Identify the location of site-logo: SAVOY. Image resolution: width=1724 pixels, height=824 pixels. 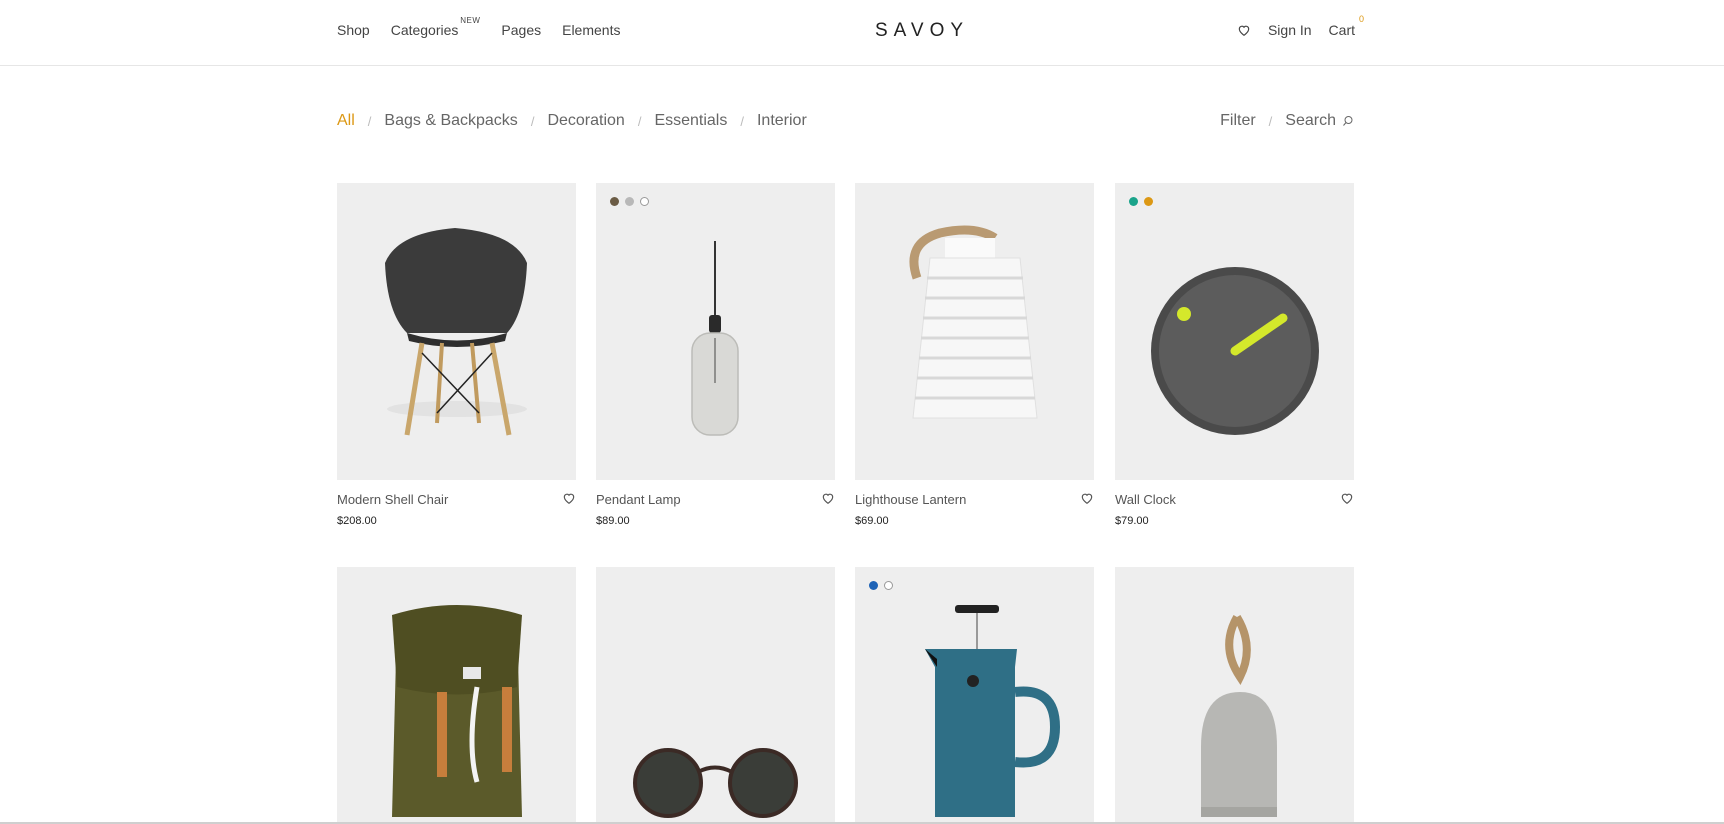
(862, 31).